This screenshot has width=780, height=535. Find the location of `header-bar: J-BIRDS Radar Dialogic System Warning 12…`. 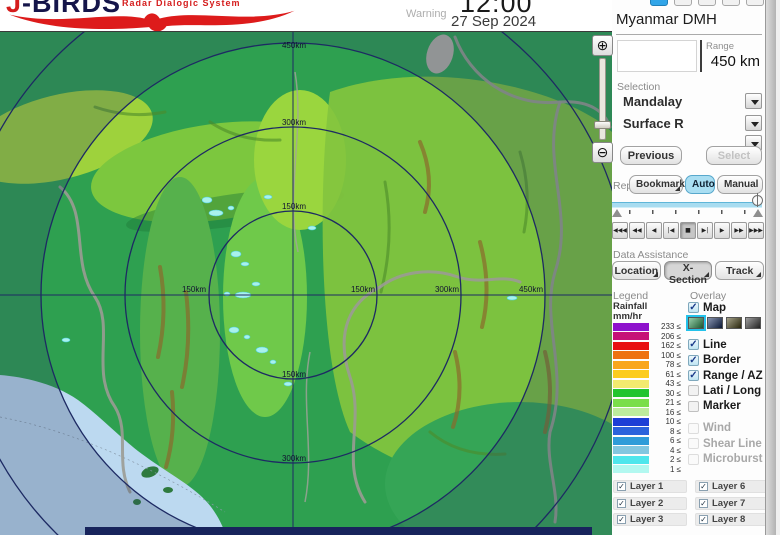

header-bar: J-BIRDS Radar Dialogic System Warning 12… is located at coordinates (306, 16).